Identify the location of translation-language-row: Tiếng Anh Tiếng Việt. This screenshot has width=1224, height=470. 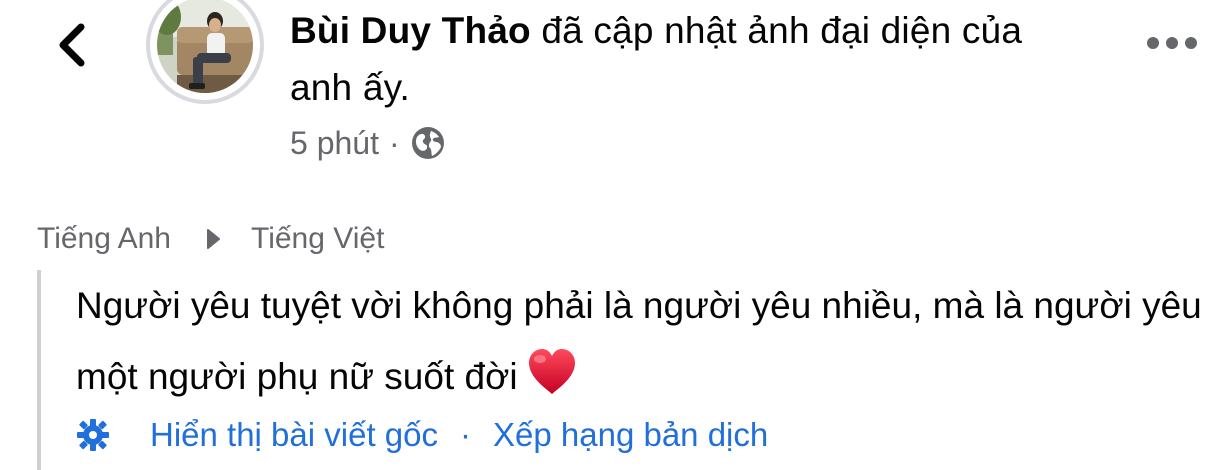
(210, 239).